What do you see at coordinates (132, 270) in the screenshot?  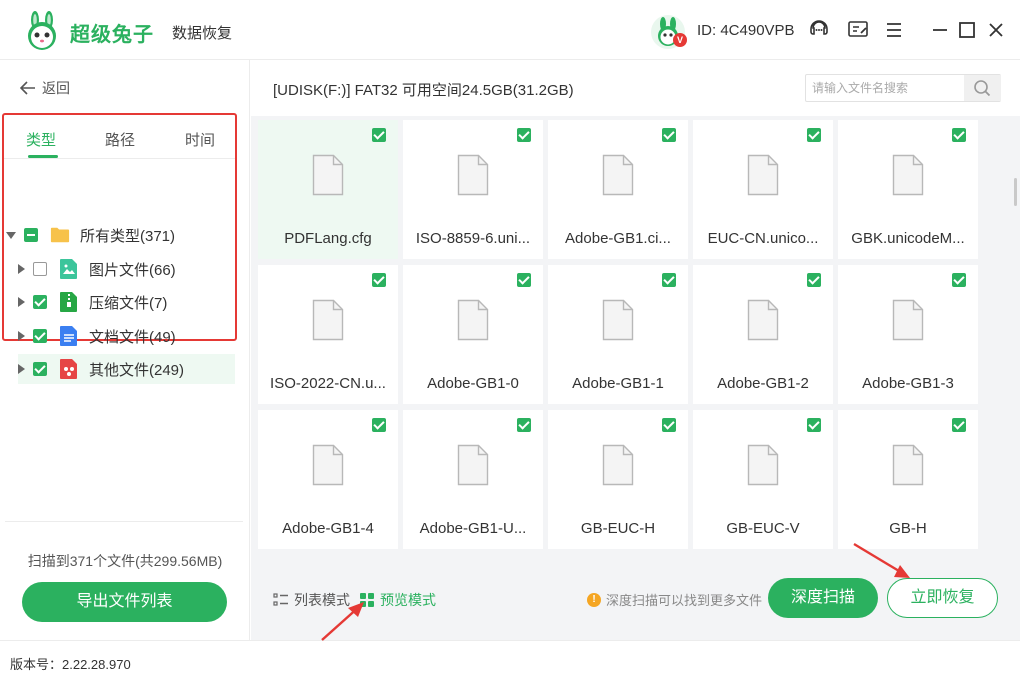 I see `tree-item-label: 图片文件(66)` at bounding box center [132, 270].